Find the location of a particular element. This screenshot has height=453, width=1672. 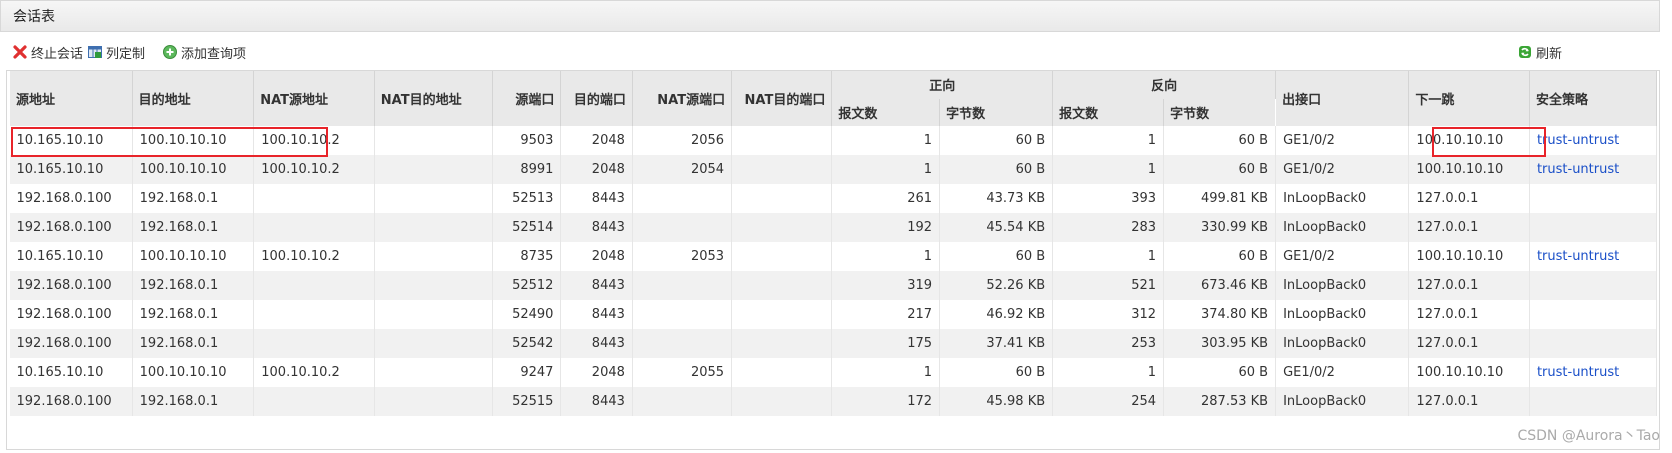

cell-dst: 192.168.0.1 is located at coordinates (193, 285).